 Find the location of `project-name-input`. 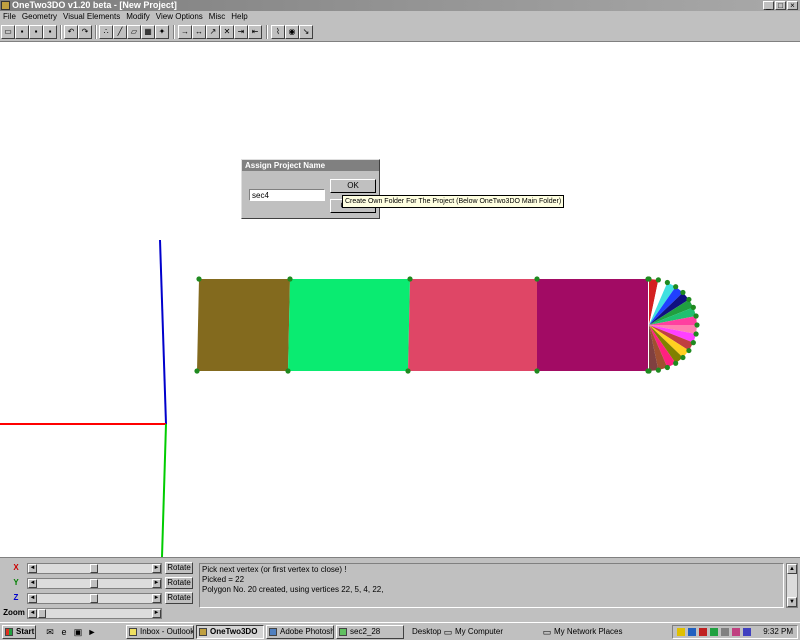

project-name-input is located at coordinates (287, 195).